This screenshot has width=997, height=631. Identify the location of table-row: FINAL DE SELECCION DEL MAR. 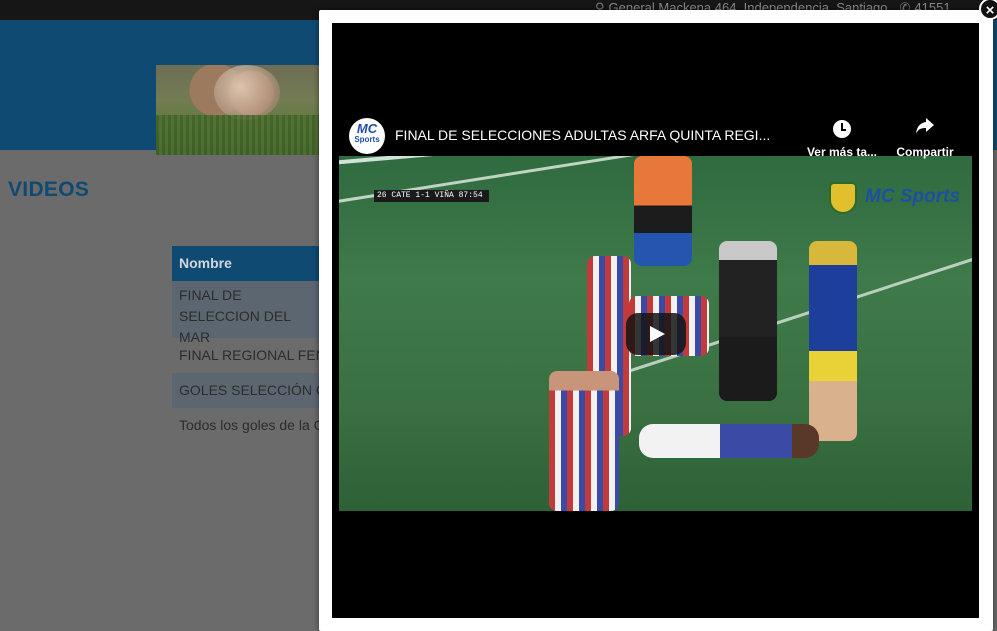
(252, 313).